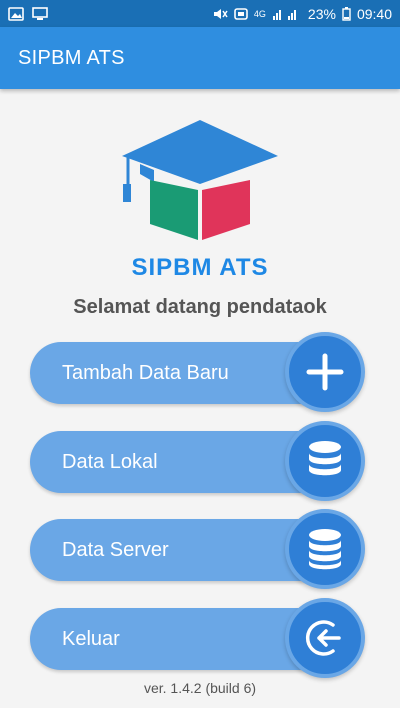 This screenshot has height=708, width=400. What do you see at coordinates (28, 13) in the screenshot?
I see `status-left` at bounding box center [28, 13].